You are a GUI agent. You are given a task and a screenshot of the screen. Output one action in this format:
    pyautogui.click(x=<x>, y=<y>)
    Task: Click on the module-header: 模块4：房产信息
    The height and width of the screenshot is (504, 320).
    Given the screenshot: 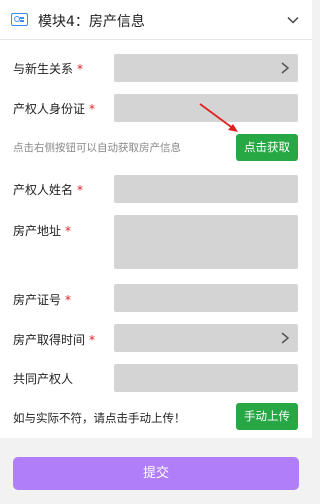 What is the action you would take?
    pyautogui.click(x=156, y=20)
    